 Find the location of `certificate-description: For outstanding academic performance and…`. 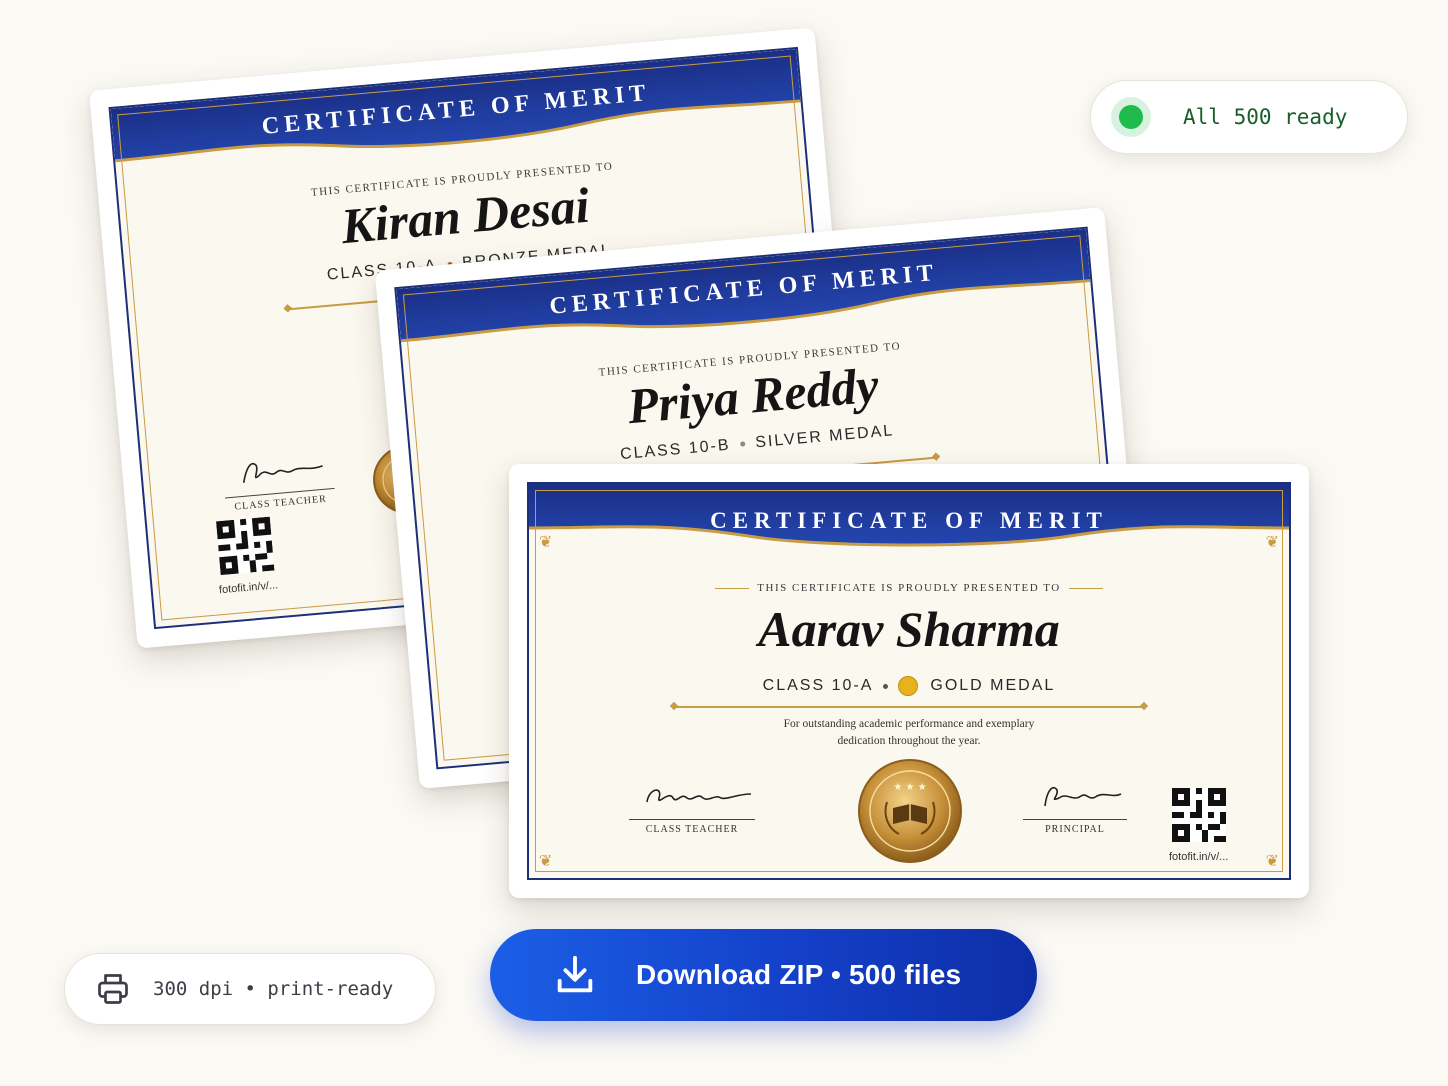

certificate-description: For outstanding academic performance and… is located at coordinates (909, 732).